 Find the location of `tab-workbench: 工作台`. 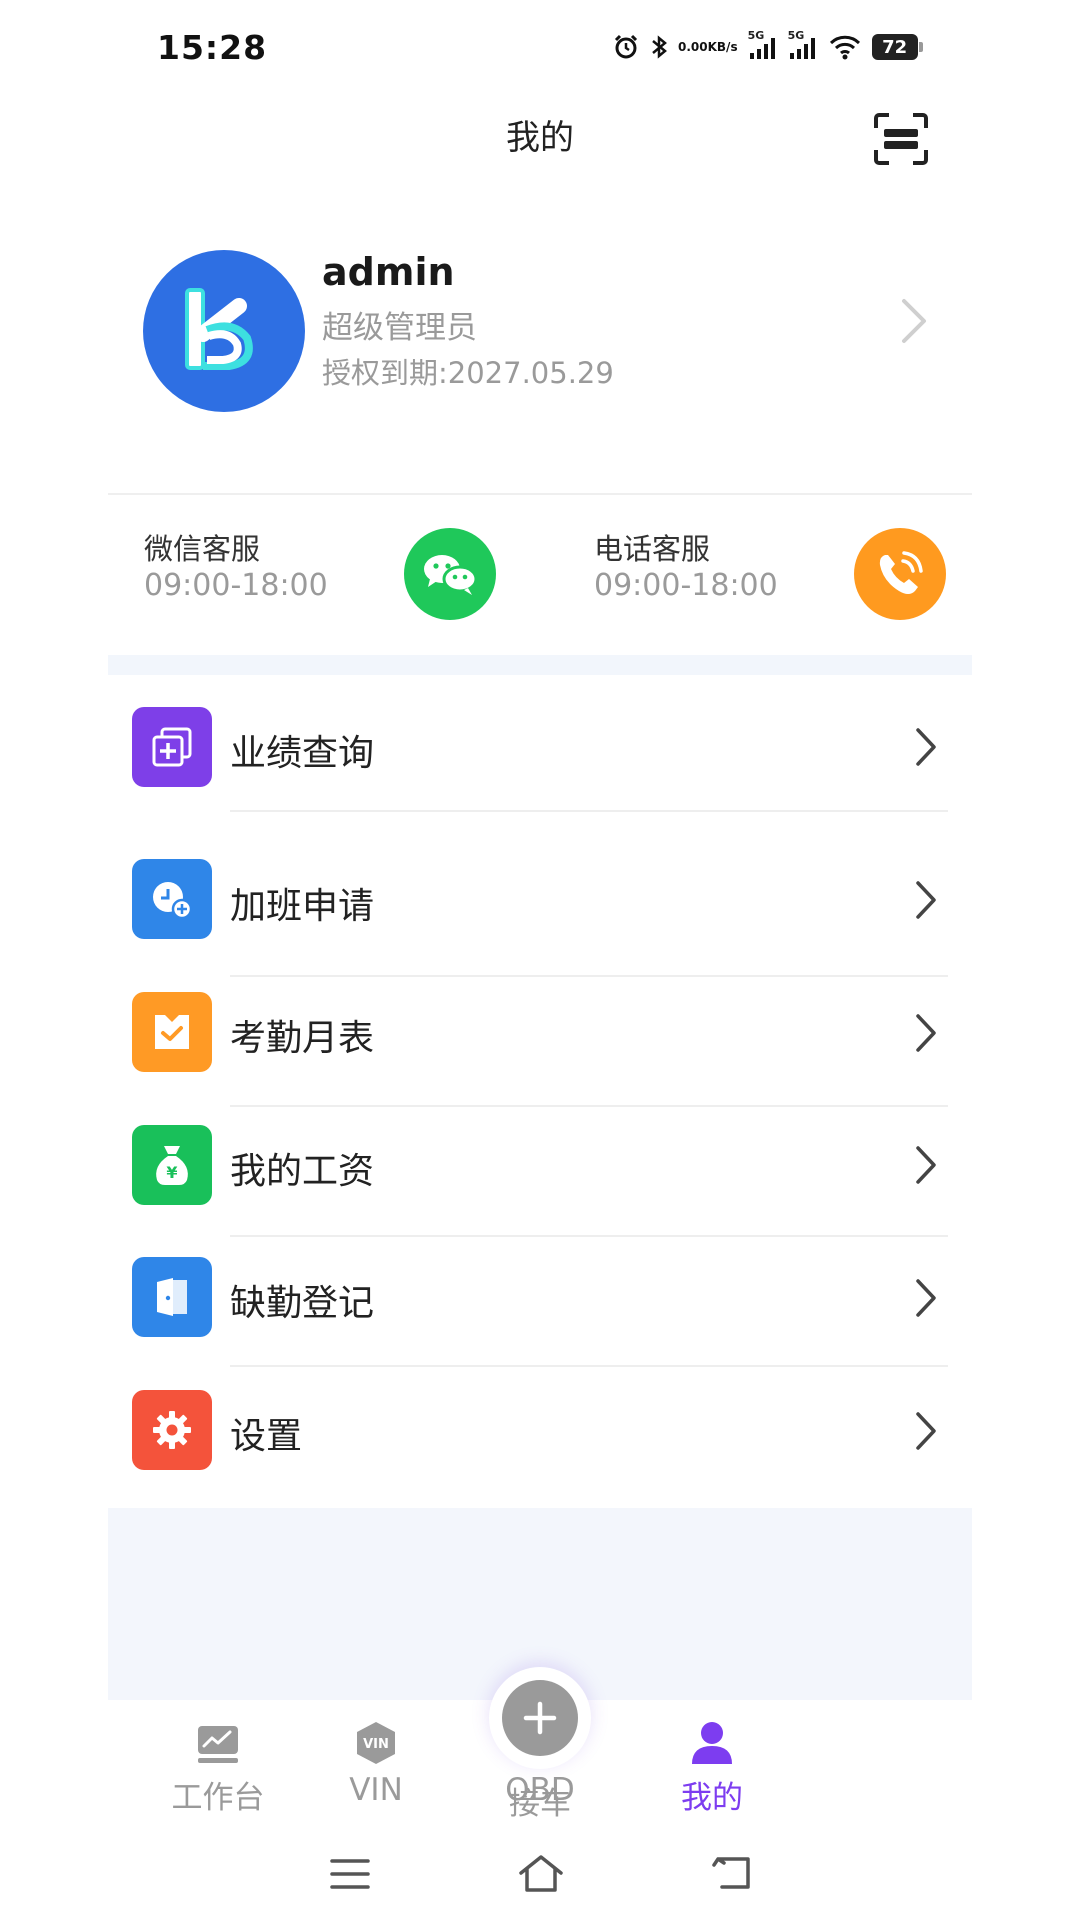

tab-workbench: 工作台 is located at coordinates (218, 1767).